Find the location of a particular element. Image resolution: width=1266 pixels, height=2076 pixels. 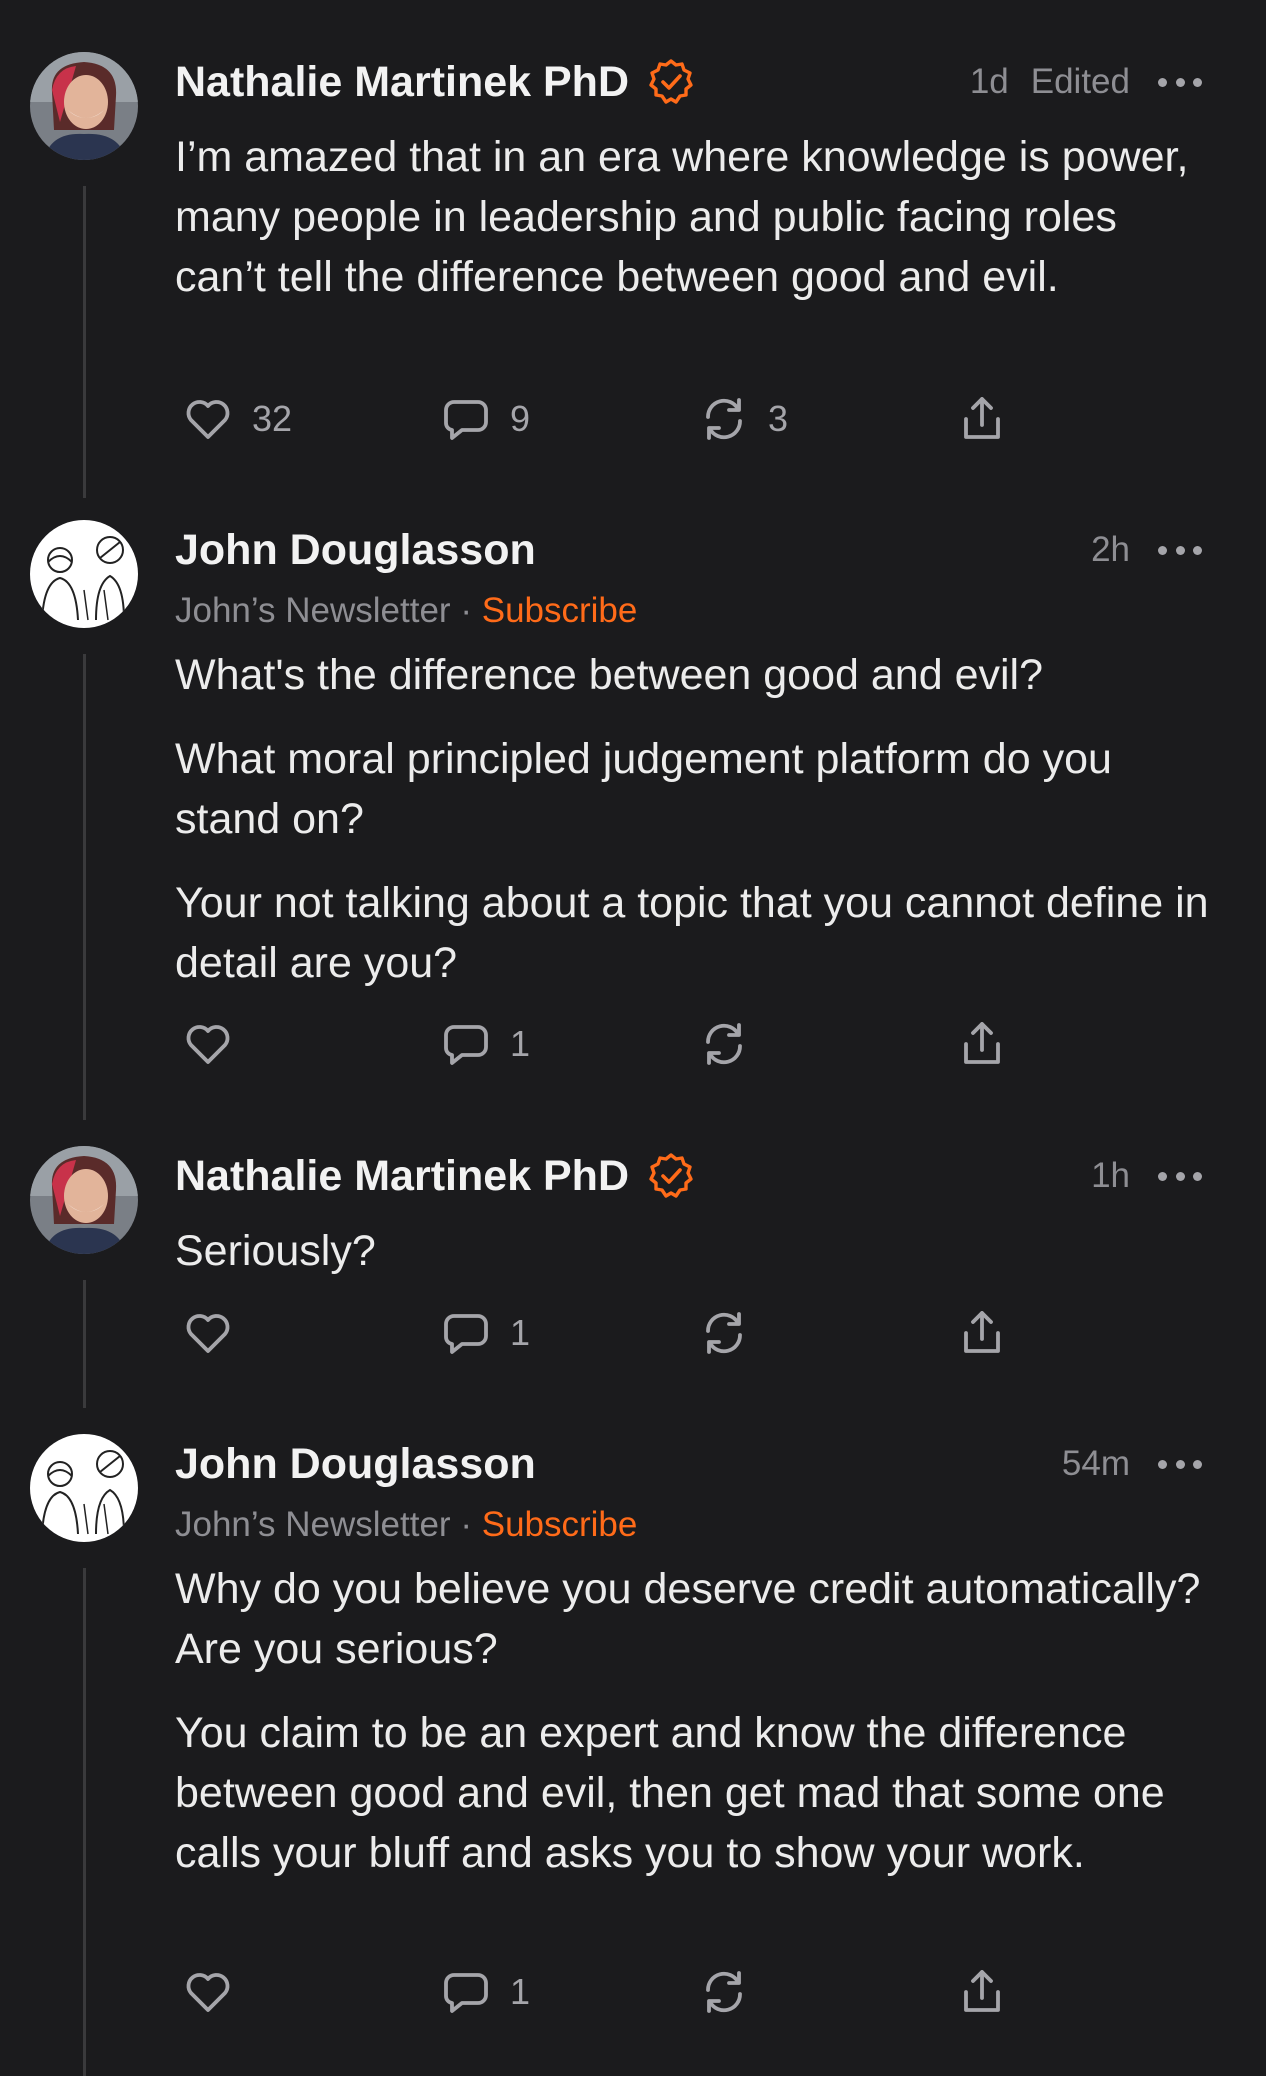

like-button: 32 is located at coordinates (237, 419).